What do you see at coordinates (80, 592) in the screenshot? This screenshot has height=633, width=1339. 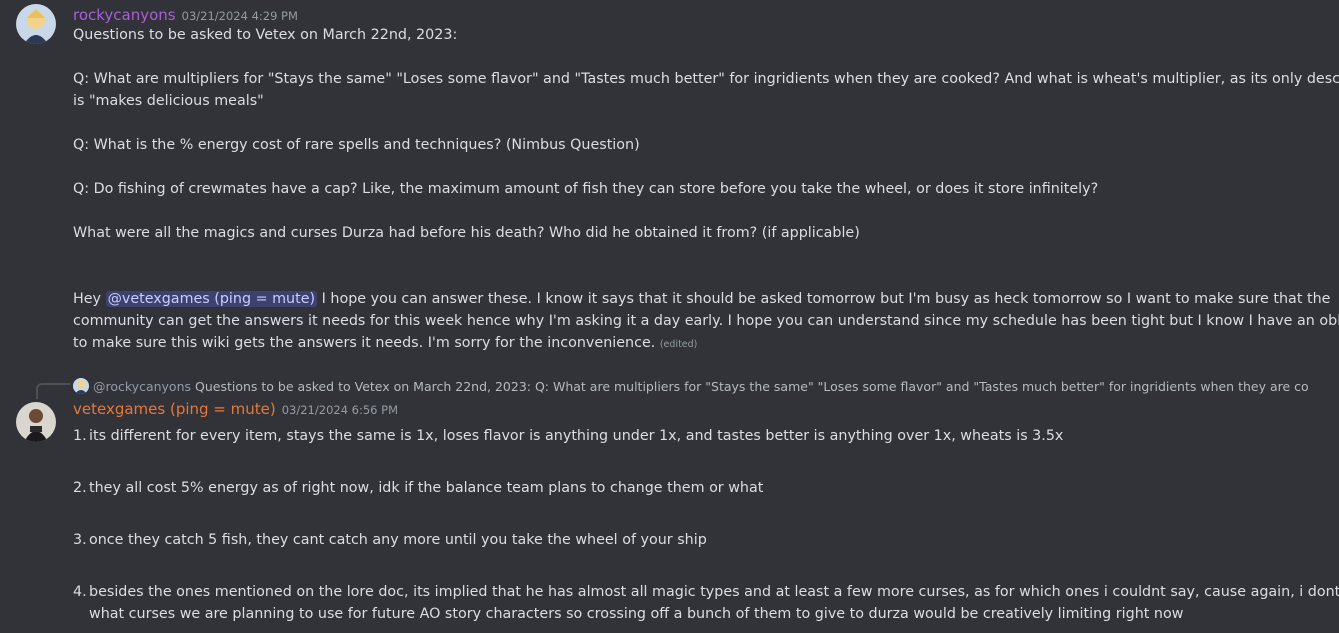 I see `answer-number: 4.` at bounding box center [80, 592].